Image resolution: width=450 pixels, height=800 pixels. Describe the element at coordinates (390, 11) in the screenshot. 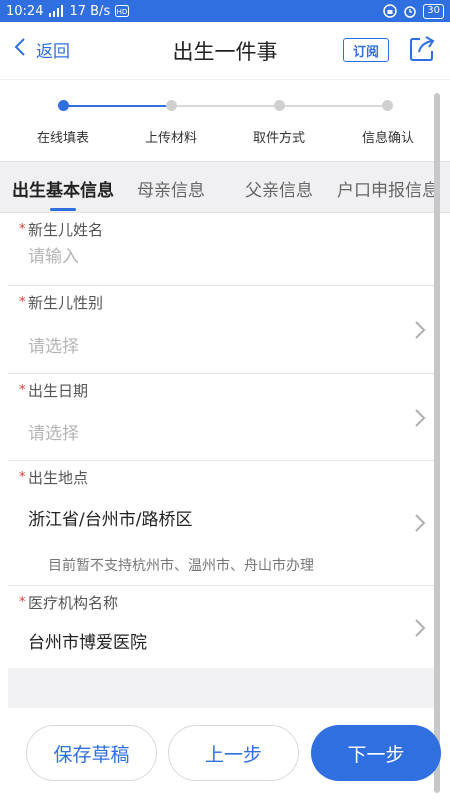

I see `vpn-icon` at that location.